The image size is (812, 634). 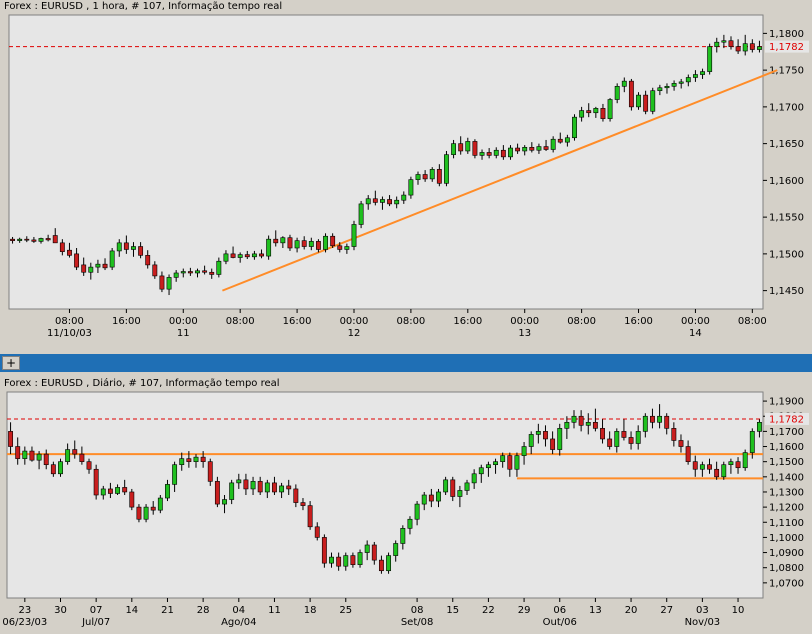 I want to click on pane-resize-handle-icon: +, so click(x=11, y=363).